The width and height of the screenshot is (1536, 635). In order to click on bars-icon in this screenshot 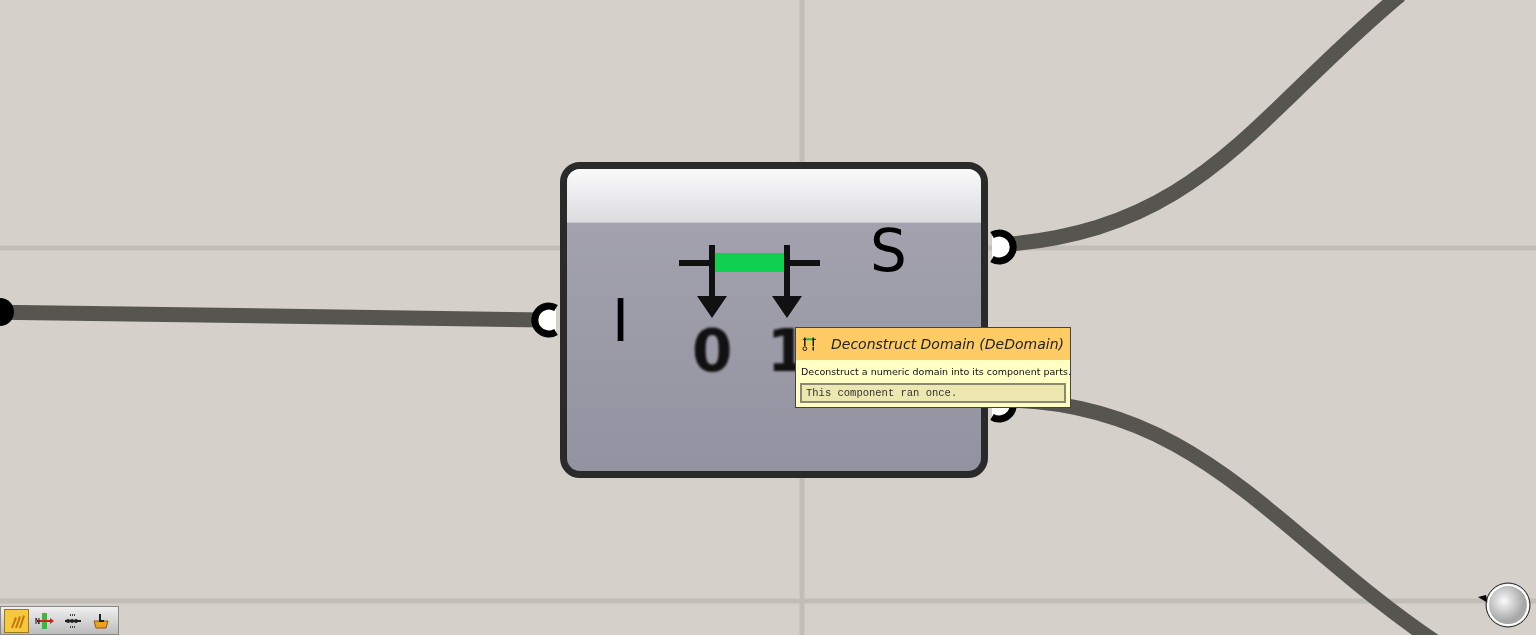, I will do `click(16, 620)`.